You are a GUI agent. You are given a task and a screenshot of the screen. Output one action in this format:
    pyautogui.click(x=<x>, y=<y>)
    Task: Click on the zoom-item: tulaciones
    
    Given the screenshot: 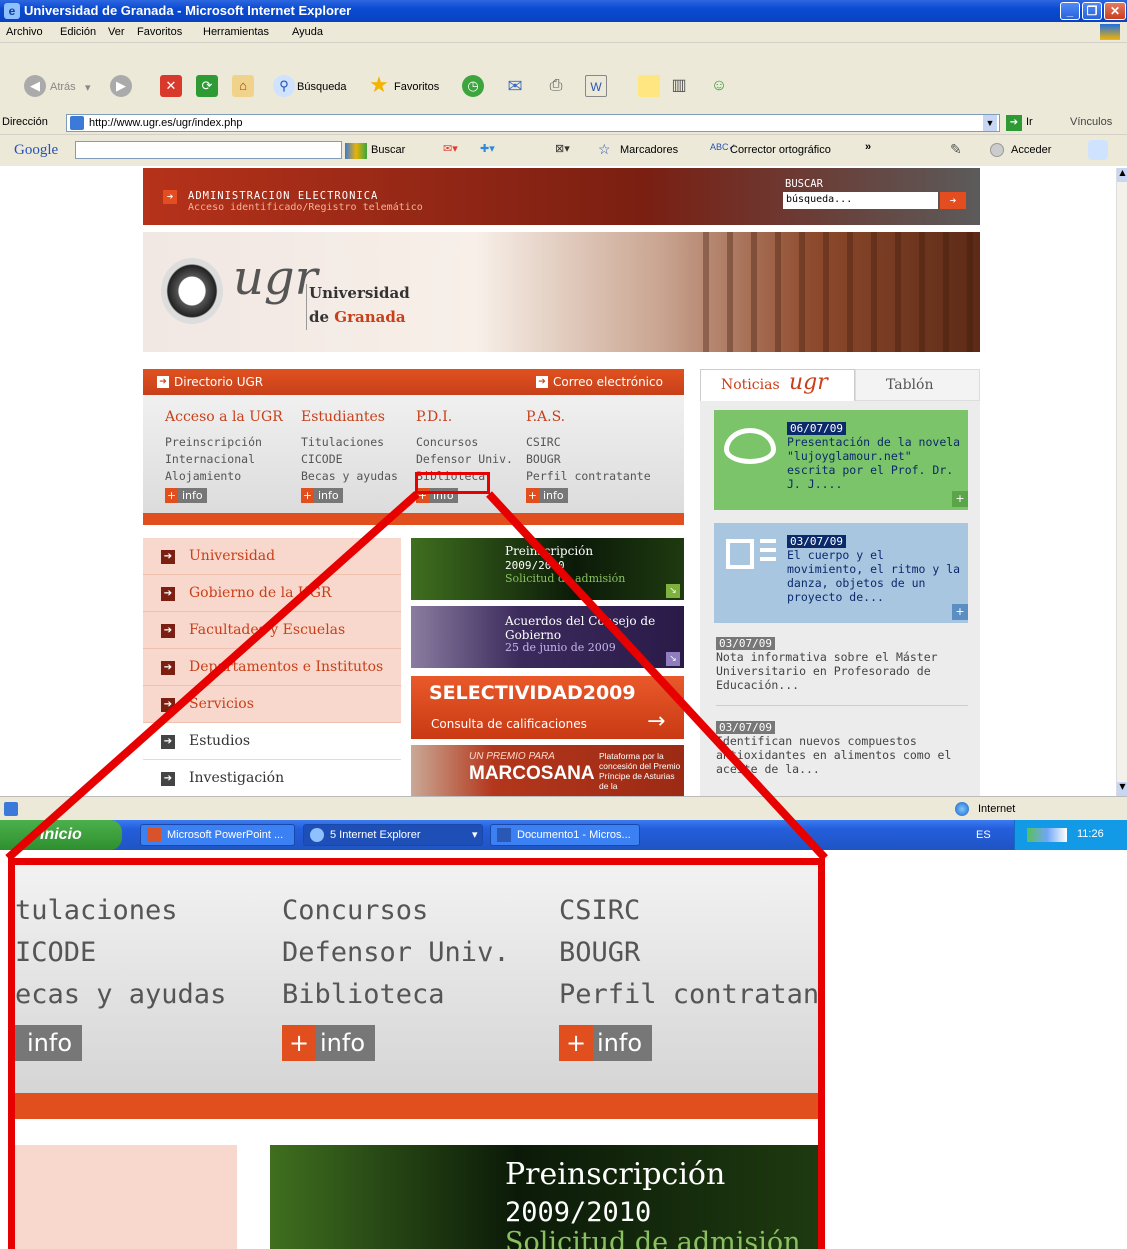 What is the action you would take?
    pyautogui.click(x=96, y=910)
    